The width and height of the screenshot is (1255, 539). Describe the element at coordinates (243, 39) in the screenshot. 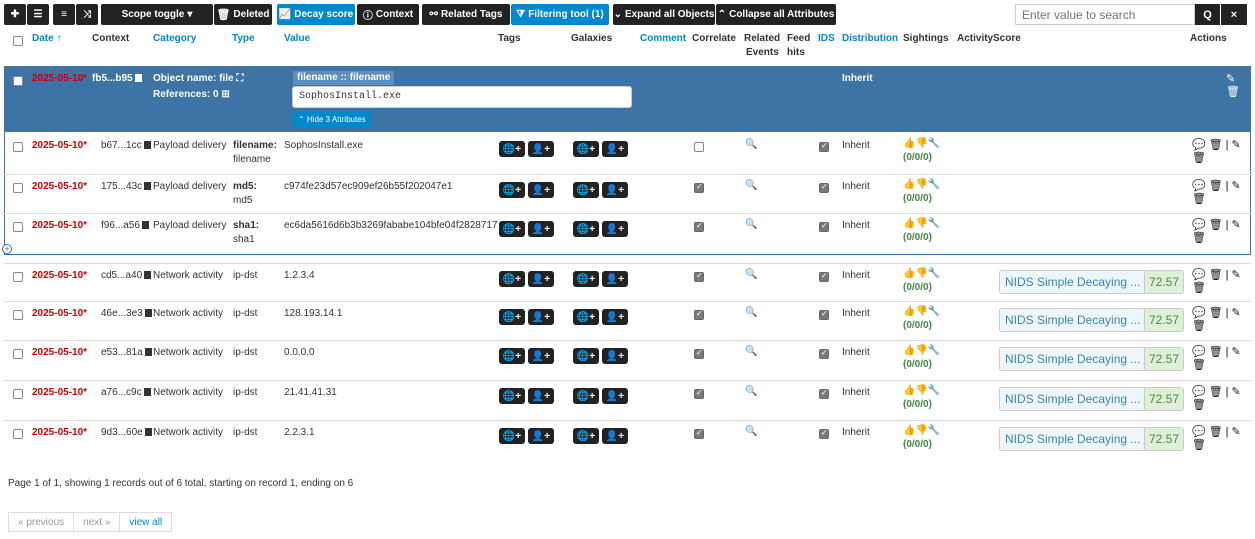

I see `header-type: Type` at that location.